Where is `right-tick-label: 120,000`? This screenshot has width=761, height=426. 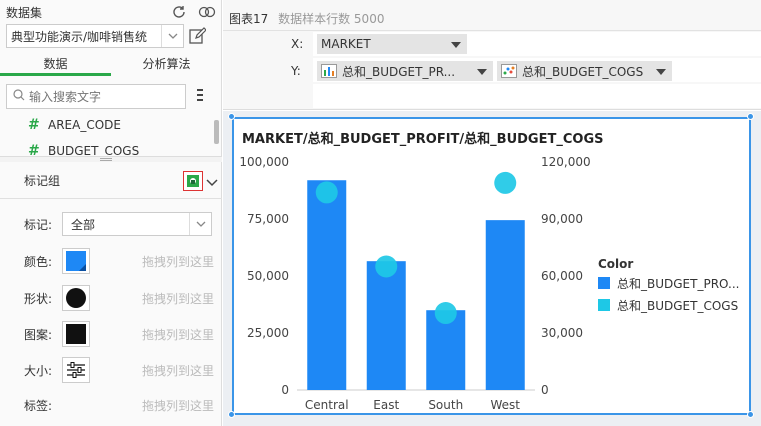 right-tick-label: 120,000 is located at coordinates (566, 162).